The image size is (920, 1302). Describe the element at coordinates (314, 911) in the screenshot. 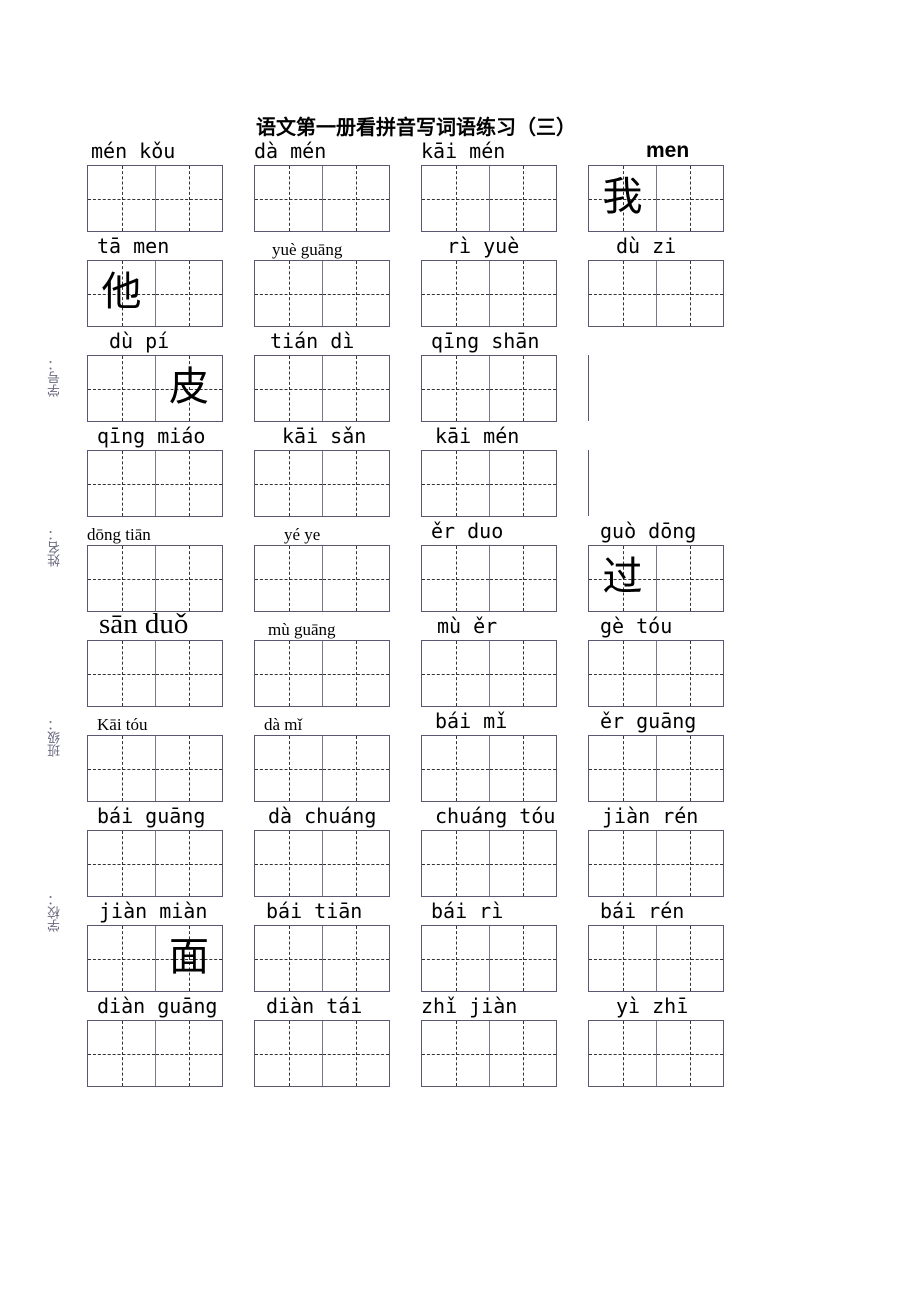

I see `pinyin-prompt: bái tiān` at that location.